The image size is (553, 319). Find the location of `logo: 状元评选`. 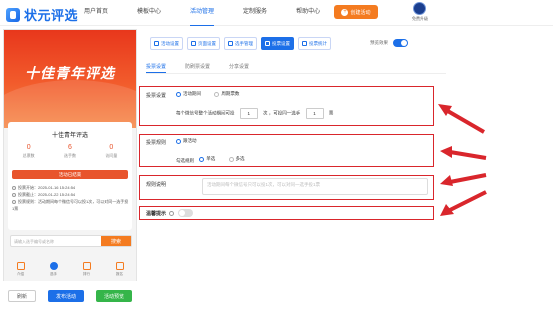

logo: 状元评选 is located at coordinates (42, 14).